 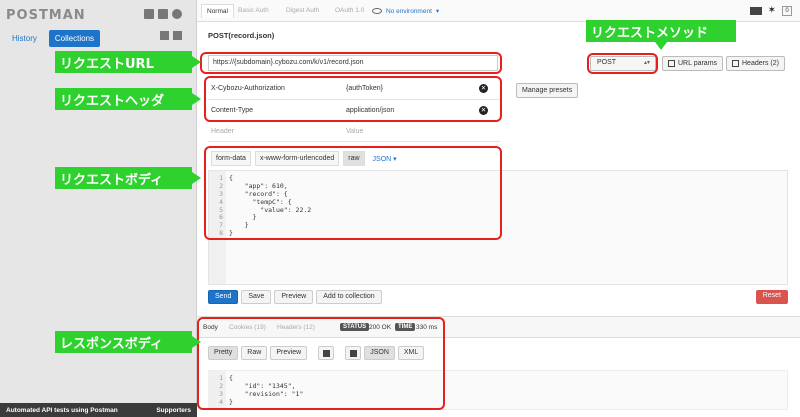 What do you see at coordinates (74, 38) in the screenshot?
I see `tab-collections: Collections` at bounding box center [74, 38].